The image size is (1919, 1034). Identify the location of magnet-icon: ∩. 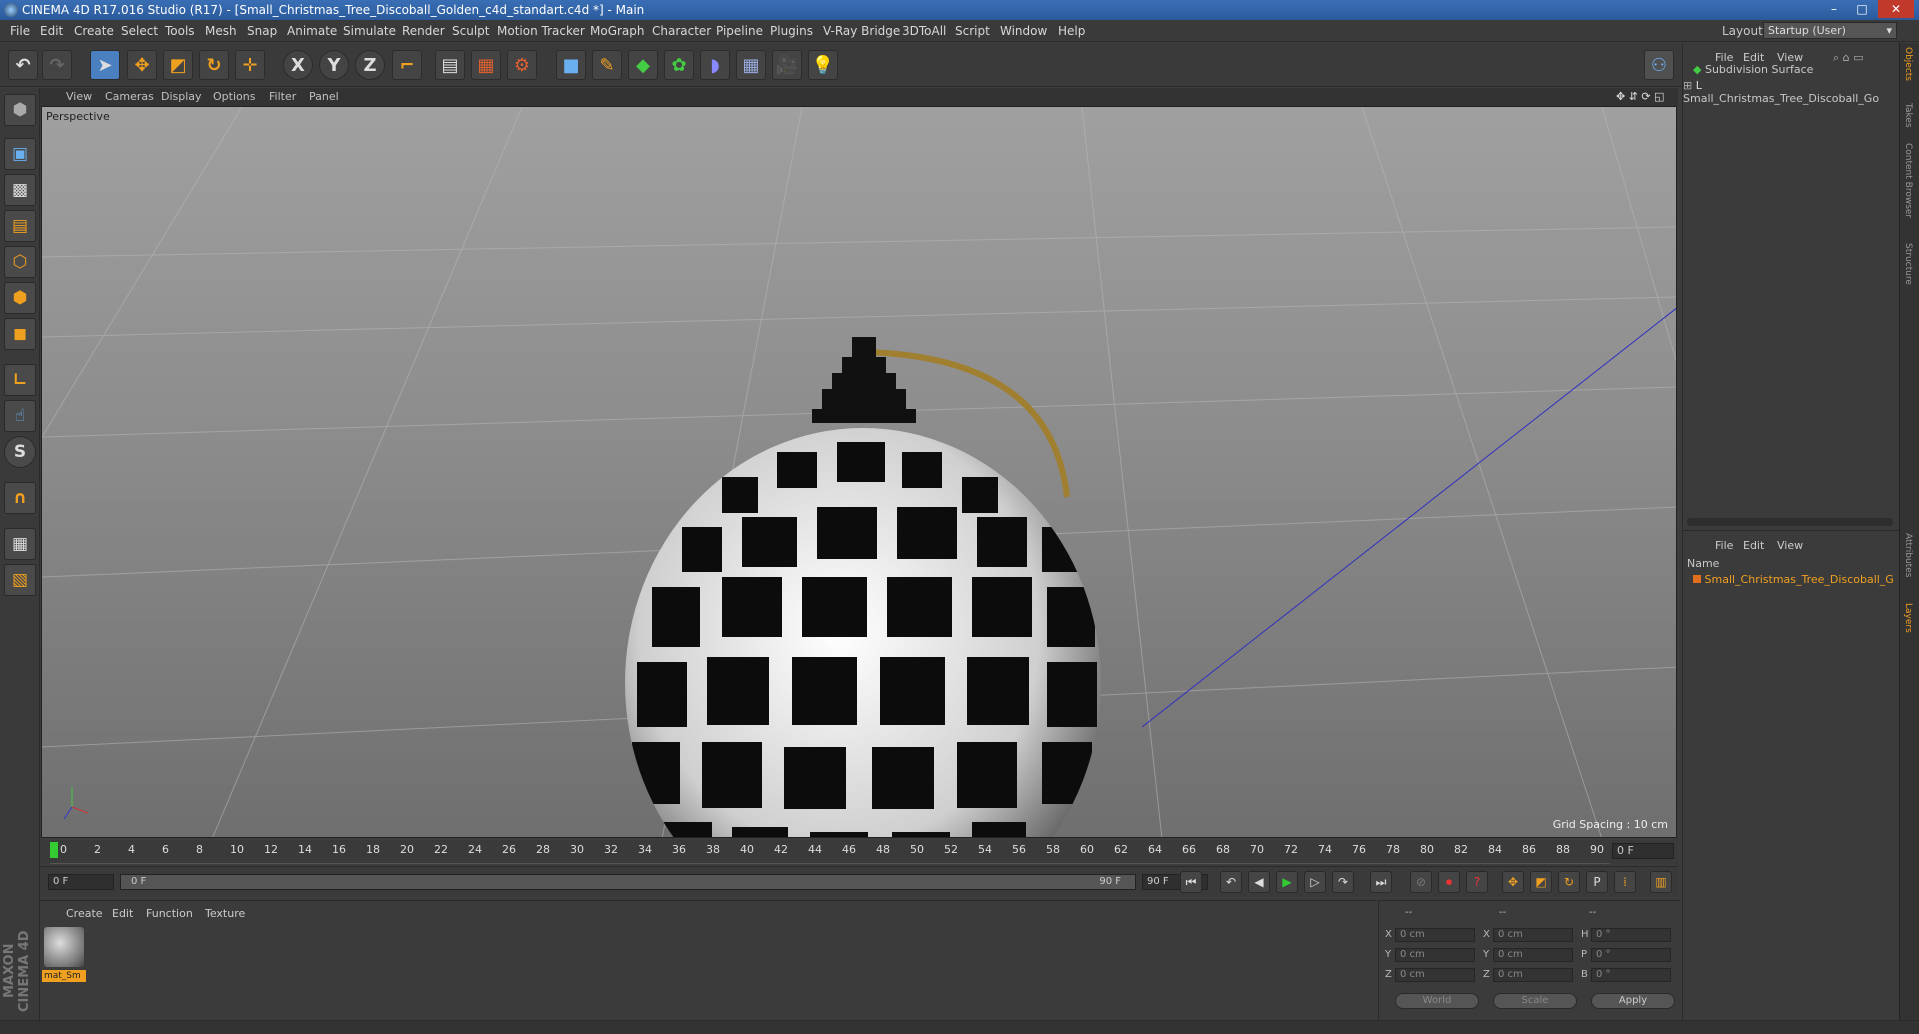
(20, 498).